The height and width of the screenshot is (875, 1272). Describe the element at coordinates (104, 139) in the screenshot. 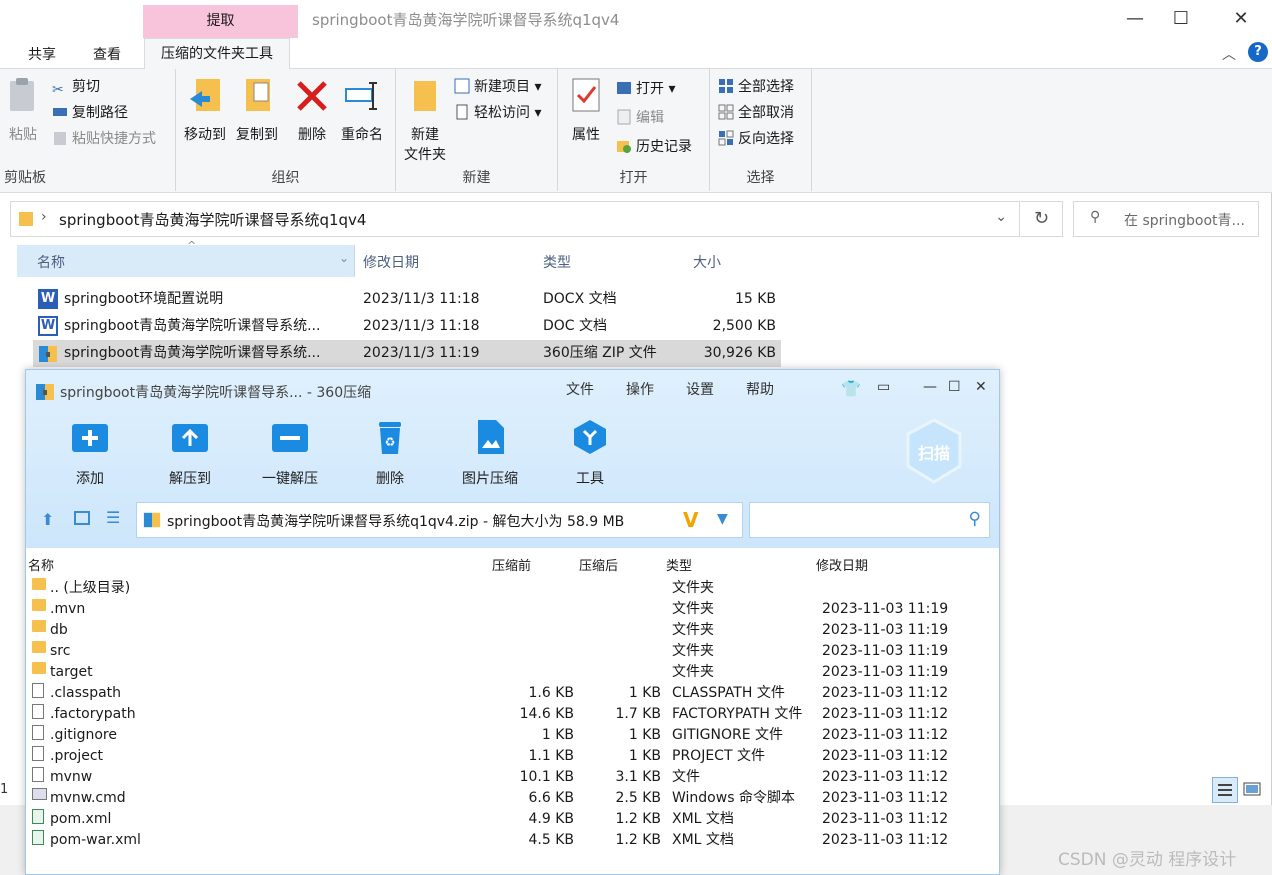

I see `paste-shortcut-button: 粘贴快捷方式` at that location.